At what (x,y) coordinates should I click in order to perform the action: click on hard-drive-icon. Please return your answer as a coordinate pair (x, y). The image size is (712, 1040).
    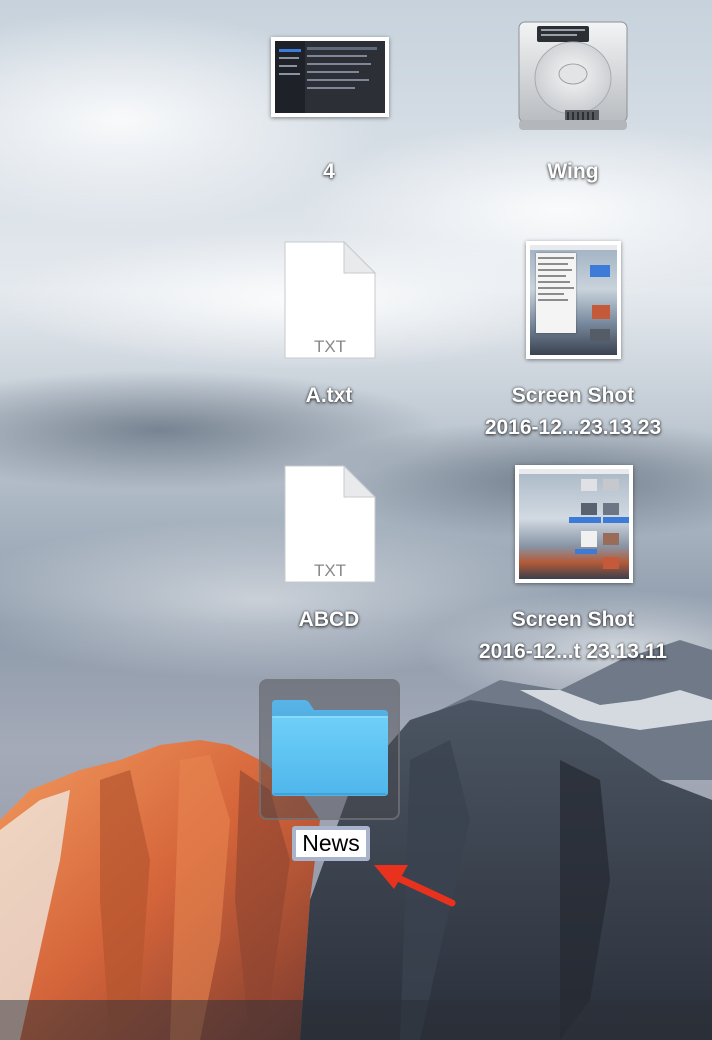
    Looking at the image, I should click on (573, 75).